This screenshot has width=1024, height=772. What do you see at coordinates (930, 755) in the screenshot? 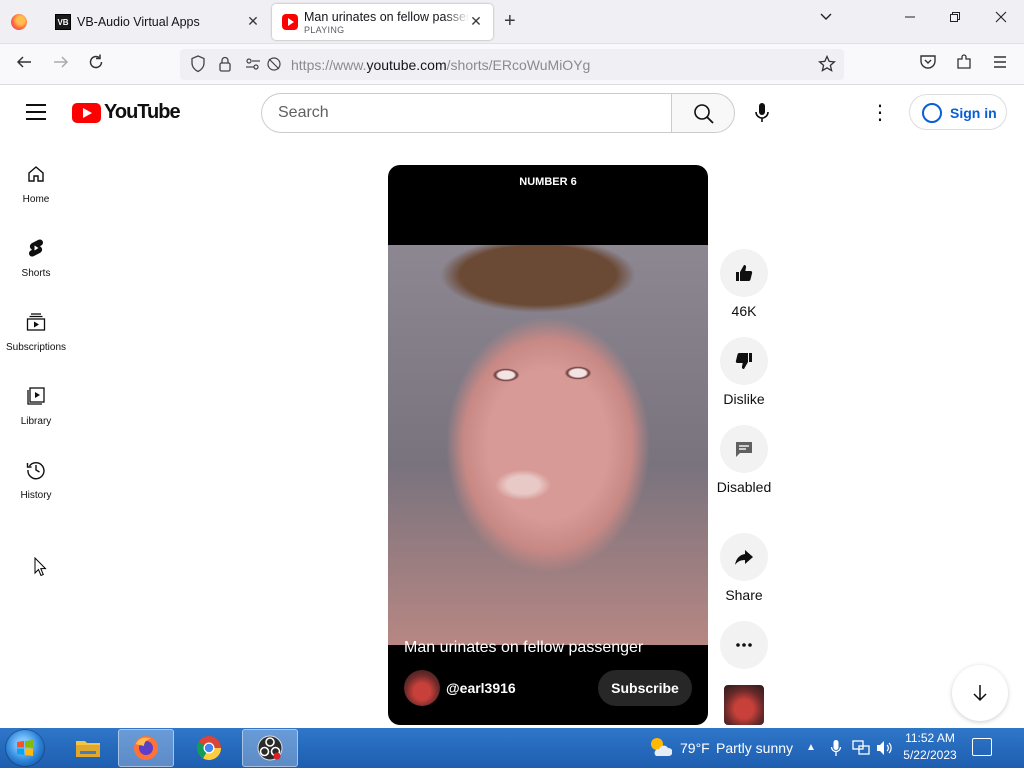
I see `clock-date: 5/22/2023` at bounding box center [930, 755].